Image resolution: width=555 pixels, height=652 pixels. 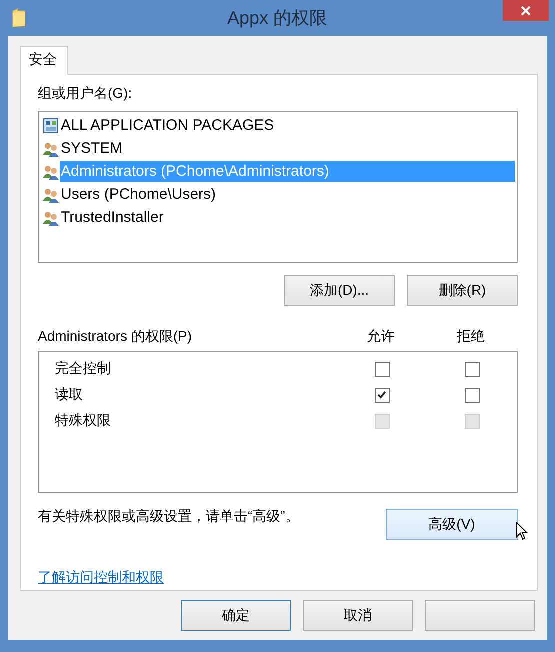 I want to click on close-icon, so click(x=526, y=11).